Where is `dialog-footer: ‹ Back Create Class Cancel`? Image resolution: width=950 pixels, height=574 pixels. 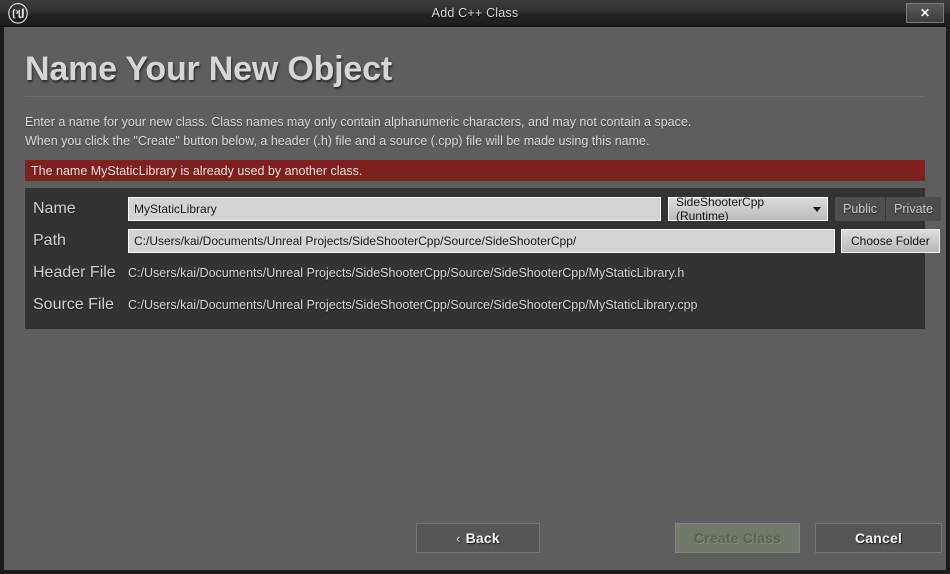 dialog-footer: ‹ Back Create Class Cancel is located at coordinates (483, 542).